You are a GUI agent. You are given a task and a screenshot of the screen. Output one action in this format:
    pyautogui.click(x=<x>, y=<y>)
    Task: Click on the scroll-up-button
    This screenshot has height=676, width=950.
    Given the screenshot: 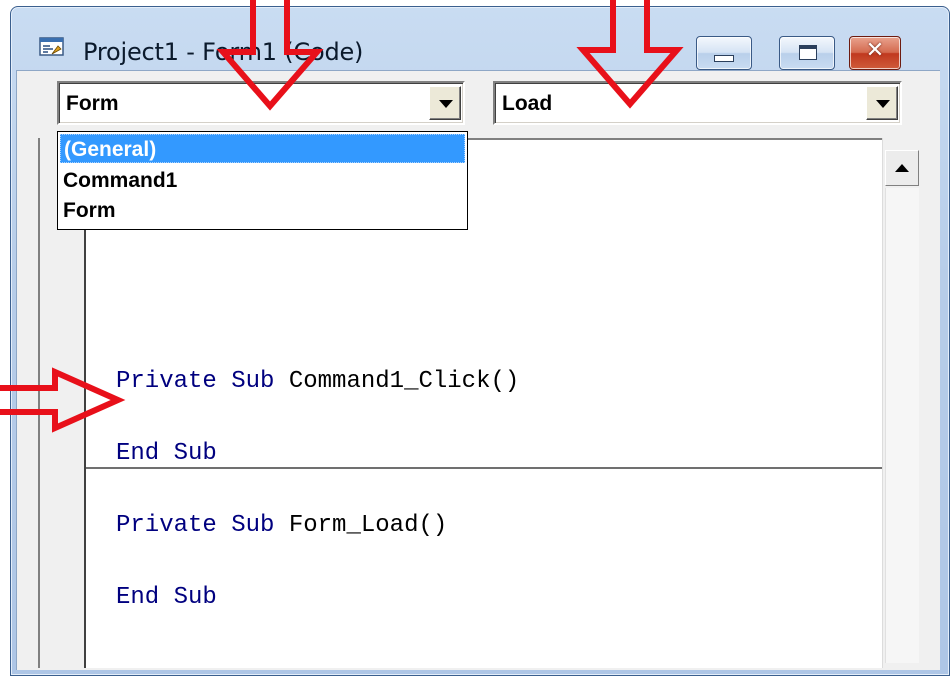 What is the action you would take?
    pyautogui.click(x=902, y=168)
    